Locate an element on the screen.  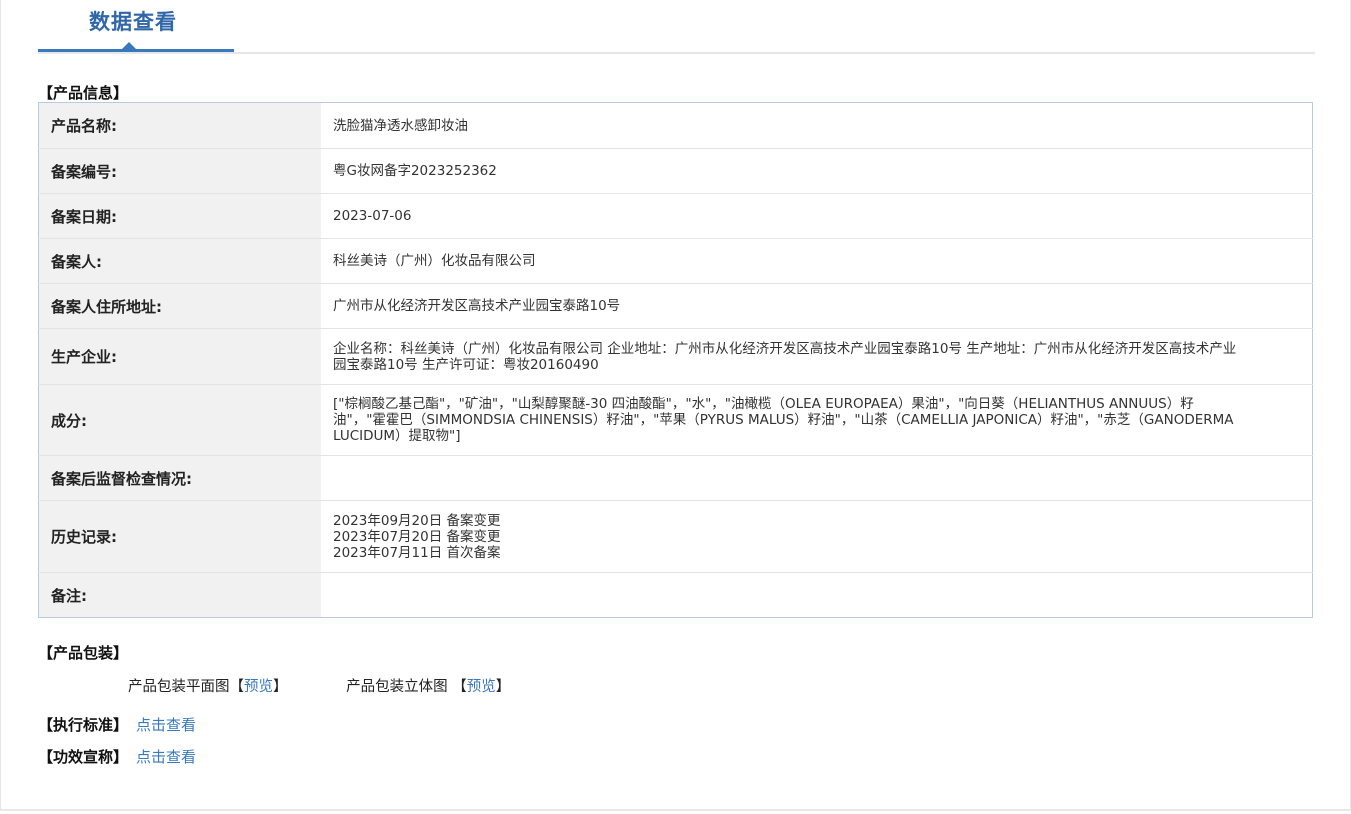
claim-view-link: 点击查看 is located at coordinates (166, 757).